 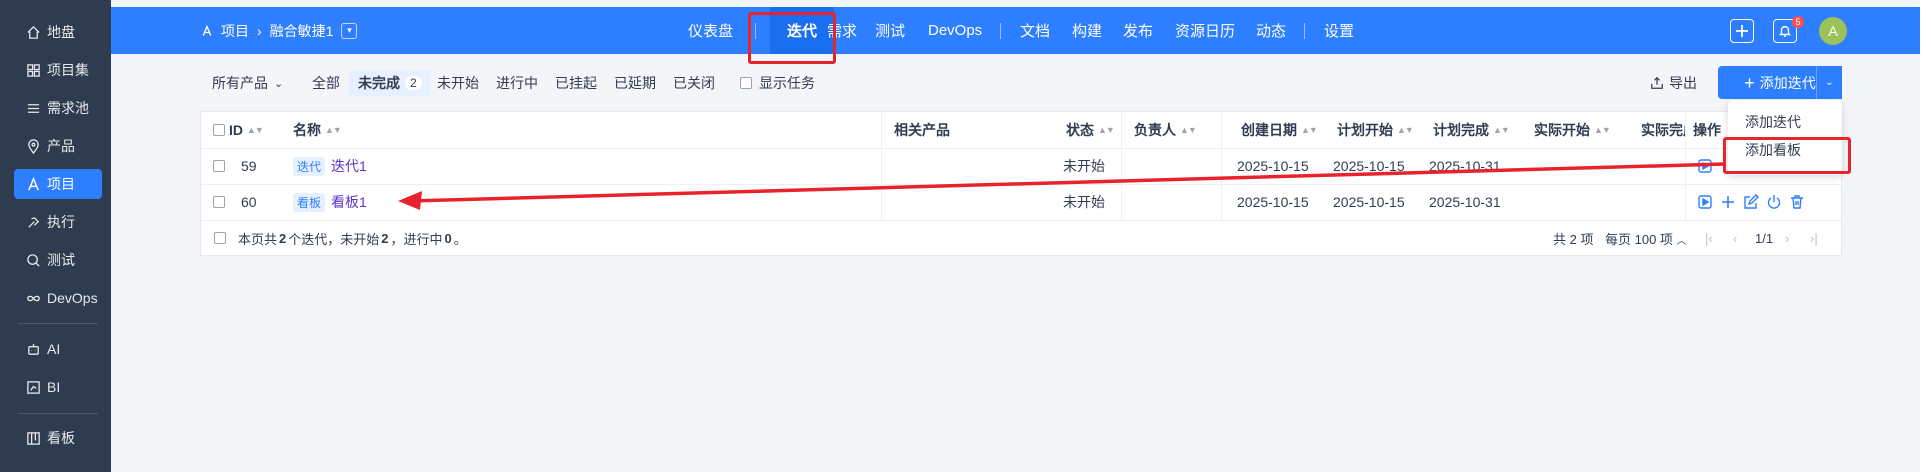 I want to click on window-edge, so click(x=1925, y=236).